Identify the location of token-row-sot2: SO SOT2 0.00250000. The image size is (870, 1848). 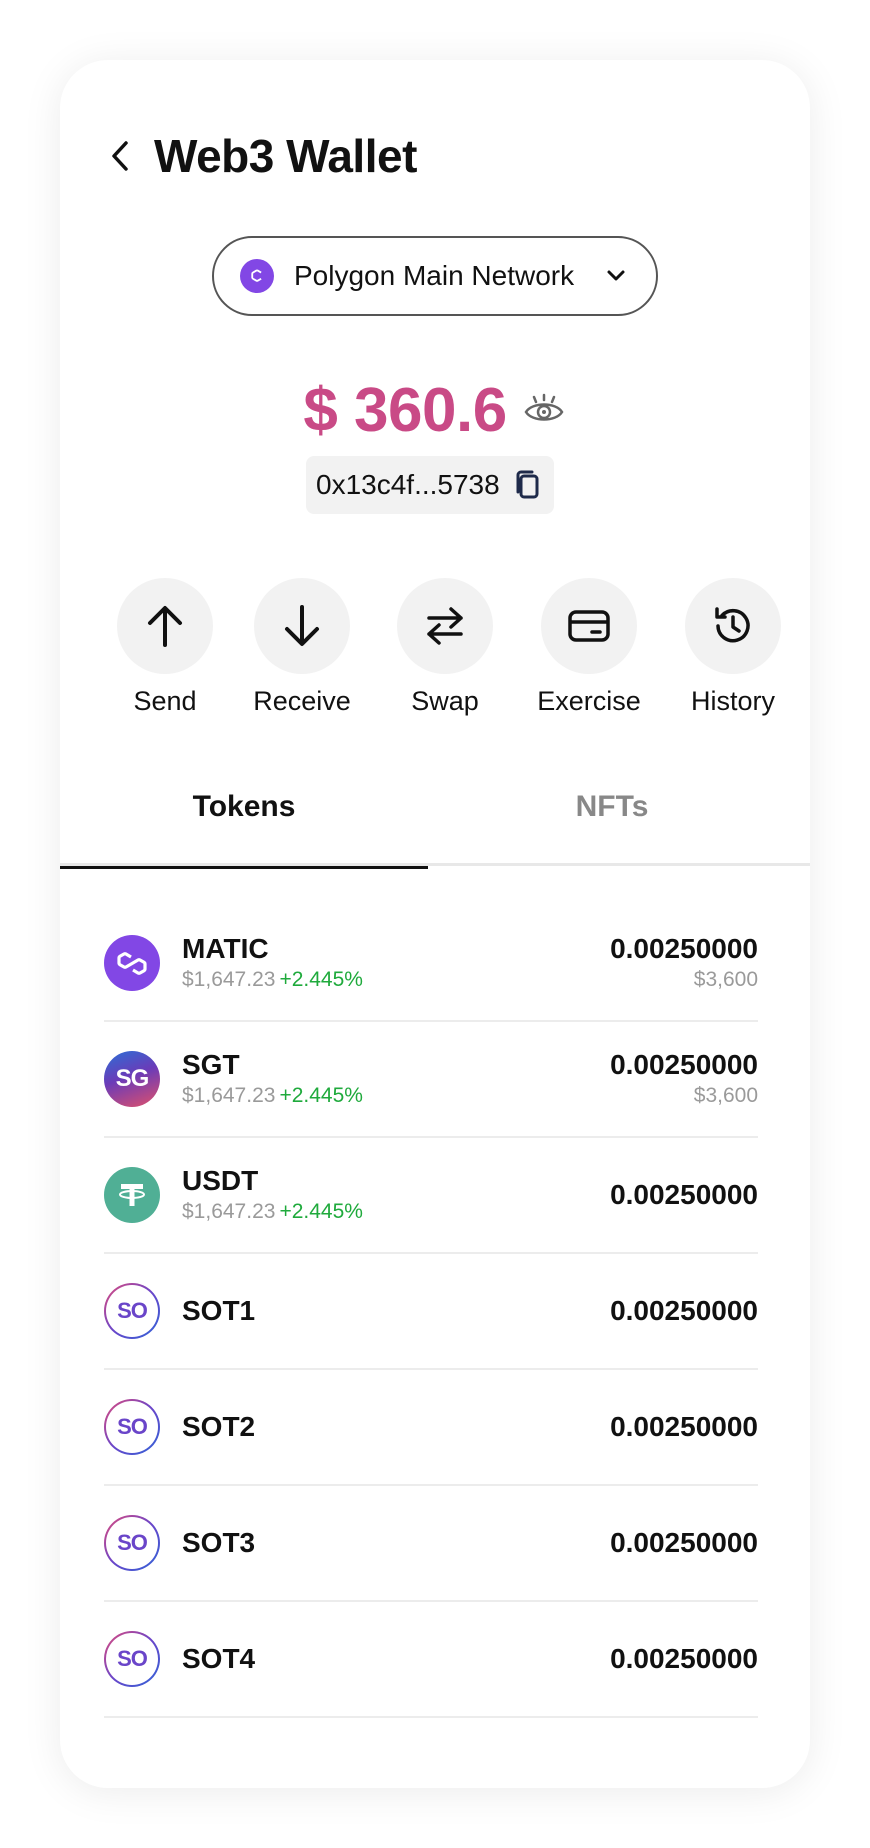
(431, 1428).